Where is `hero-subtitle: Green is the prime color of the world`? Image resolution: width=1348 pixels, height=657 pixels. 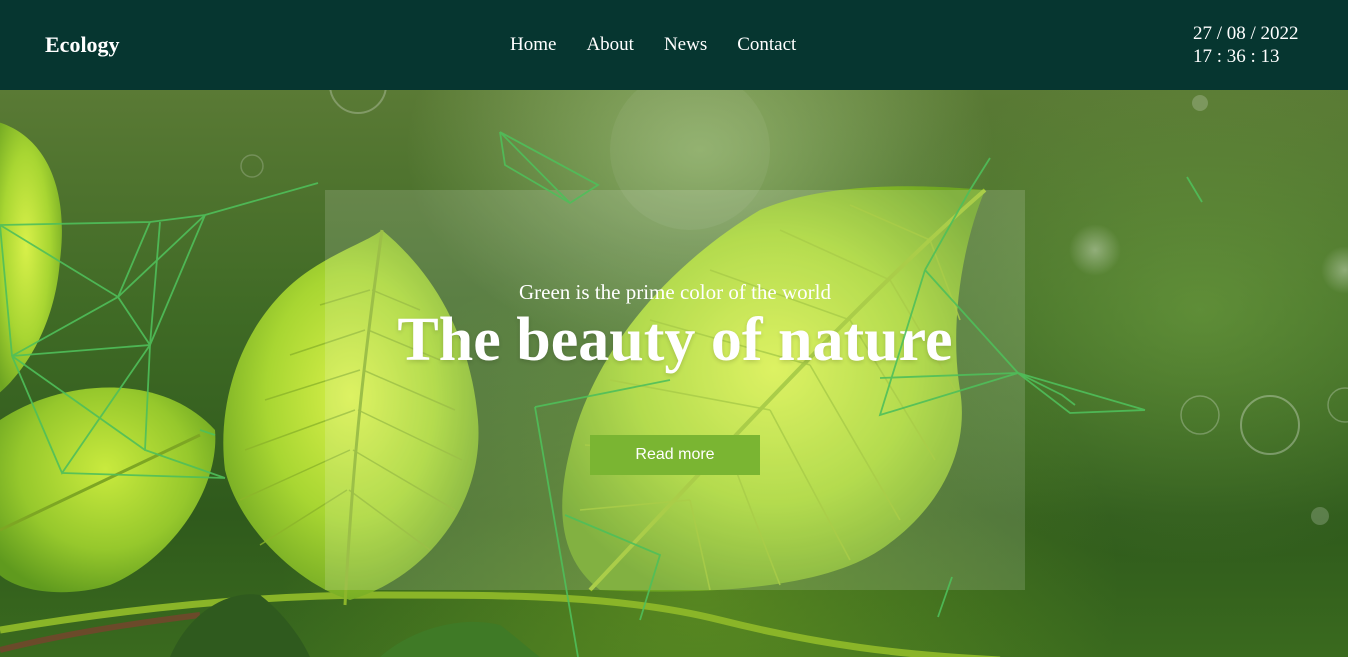
hero-subtitle: Green is the prime color of the world is located at coordinates (675, 292).